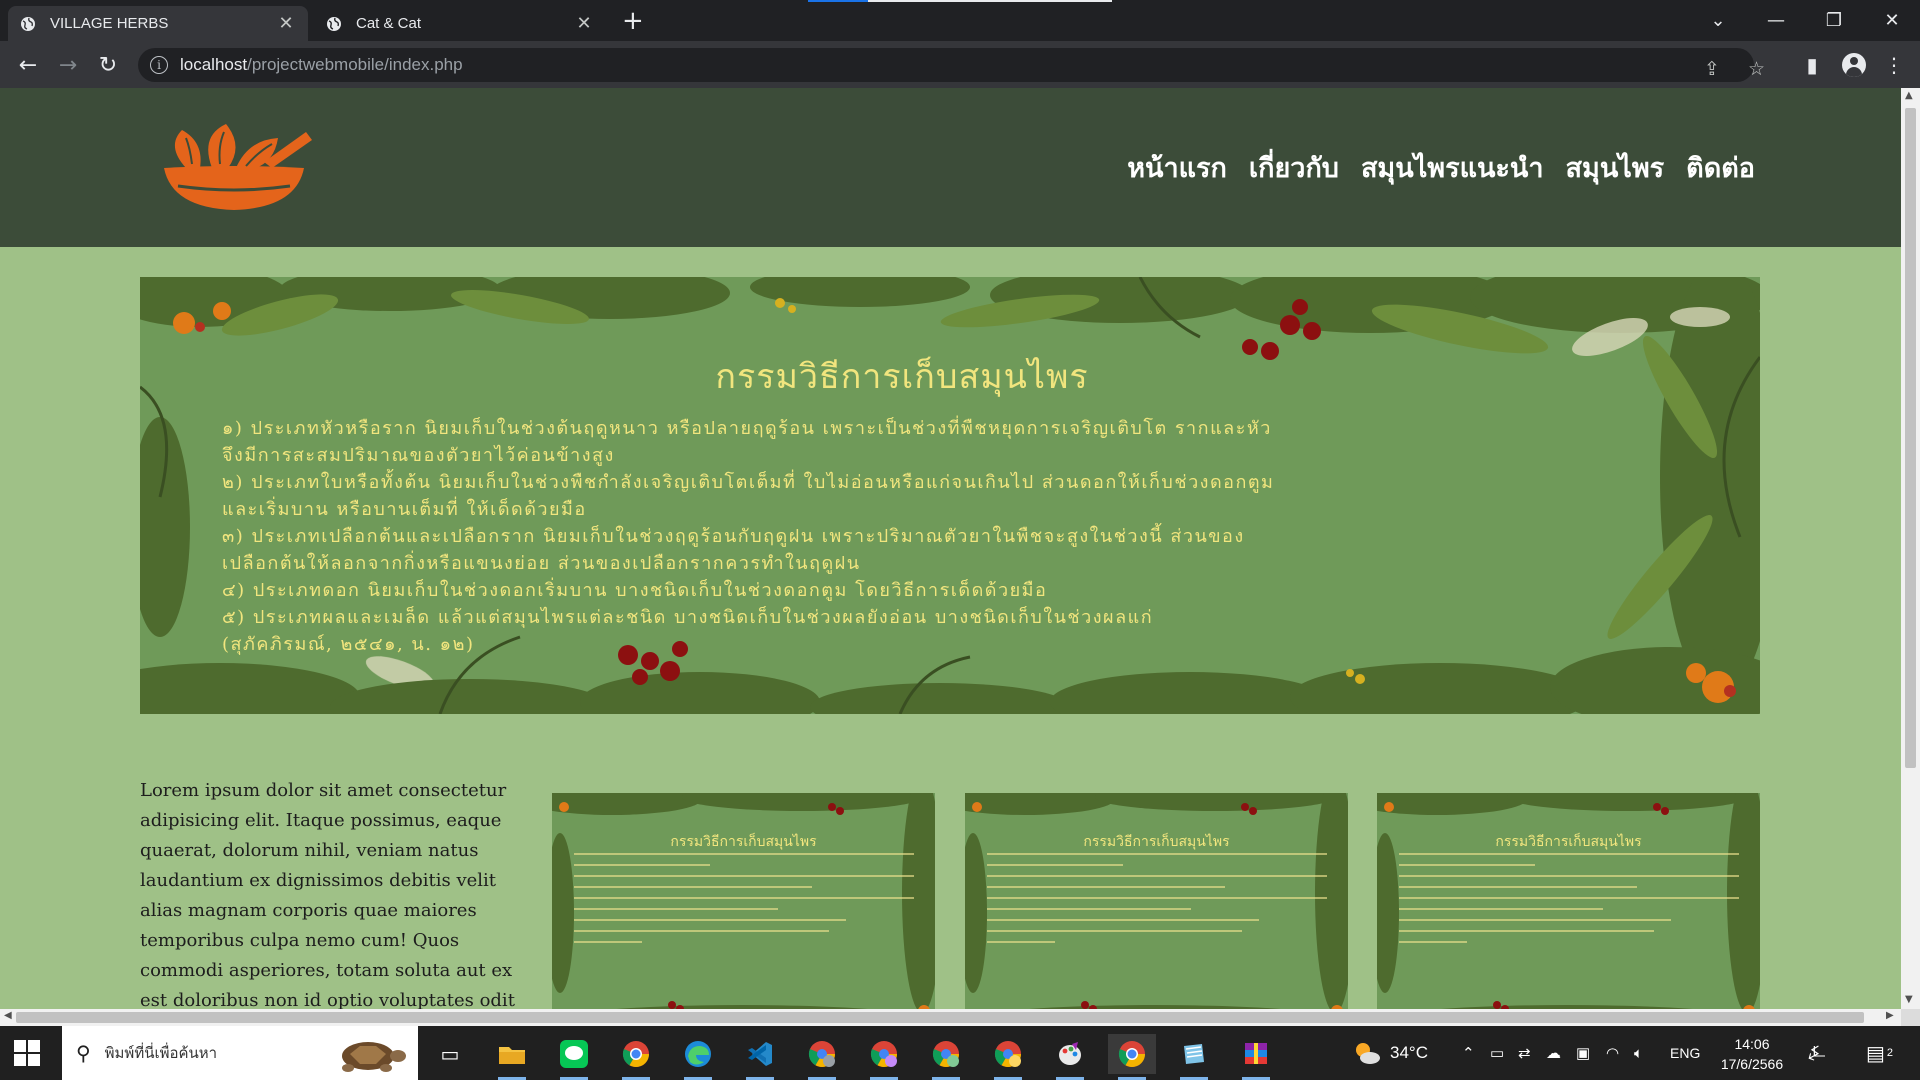 This screenshot has height=1080, width=1920. What do you see at coordinates (1890, 1053) in the screenshot?
I see `notification-count: 2` at bounding box center [1890, 1053].